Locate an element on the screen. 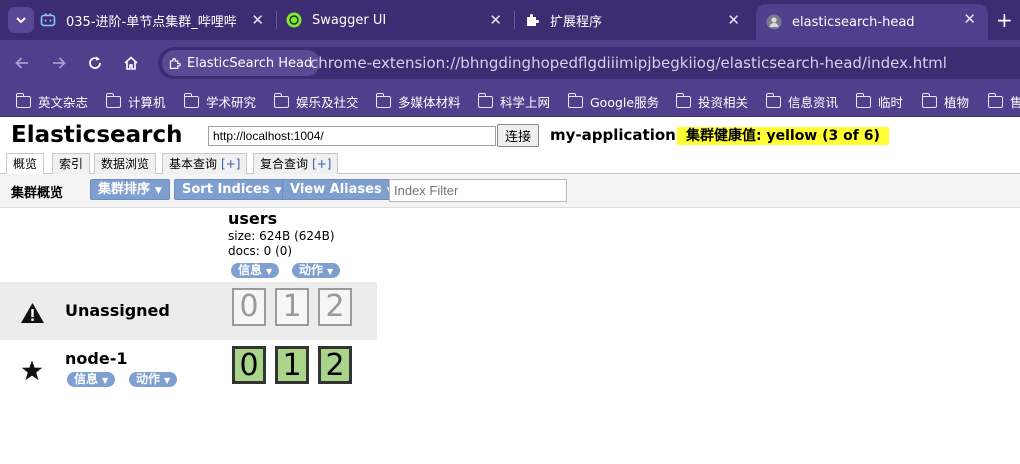 Image resolution: width=1020 pixels, height=464 pixels. extension-chip: ElasticSearch Head is located at coordinates (241, 63).